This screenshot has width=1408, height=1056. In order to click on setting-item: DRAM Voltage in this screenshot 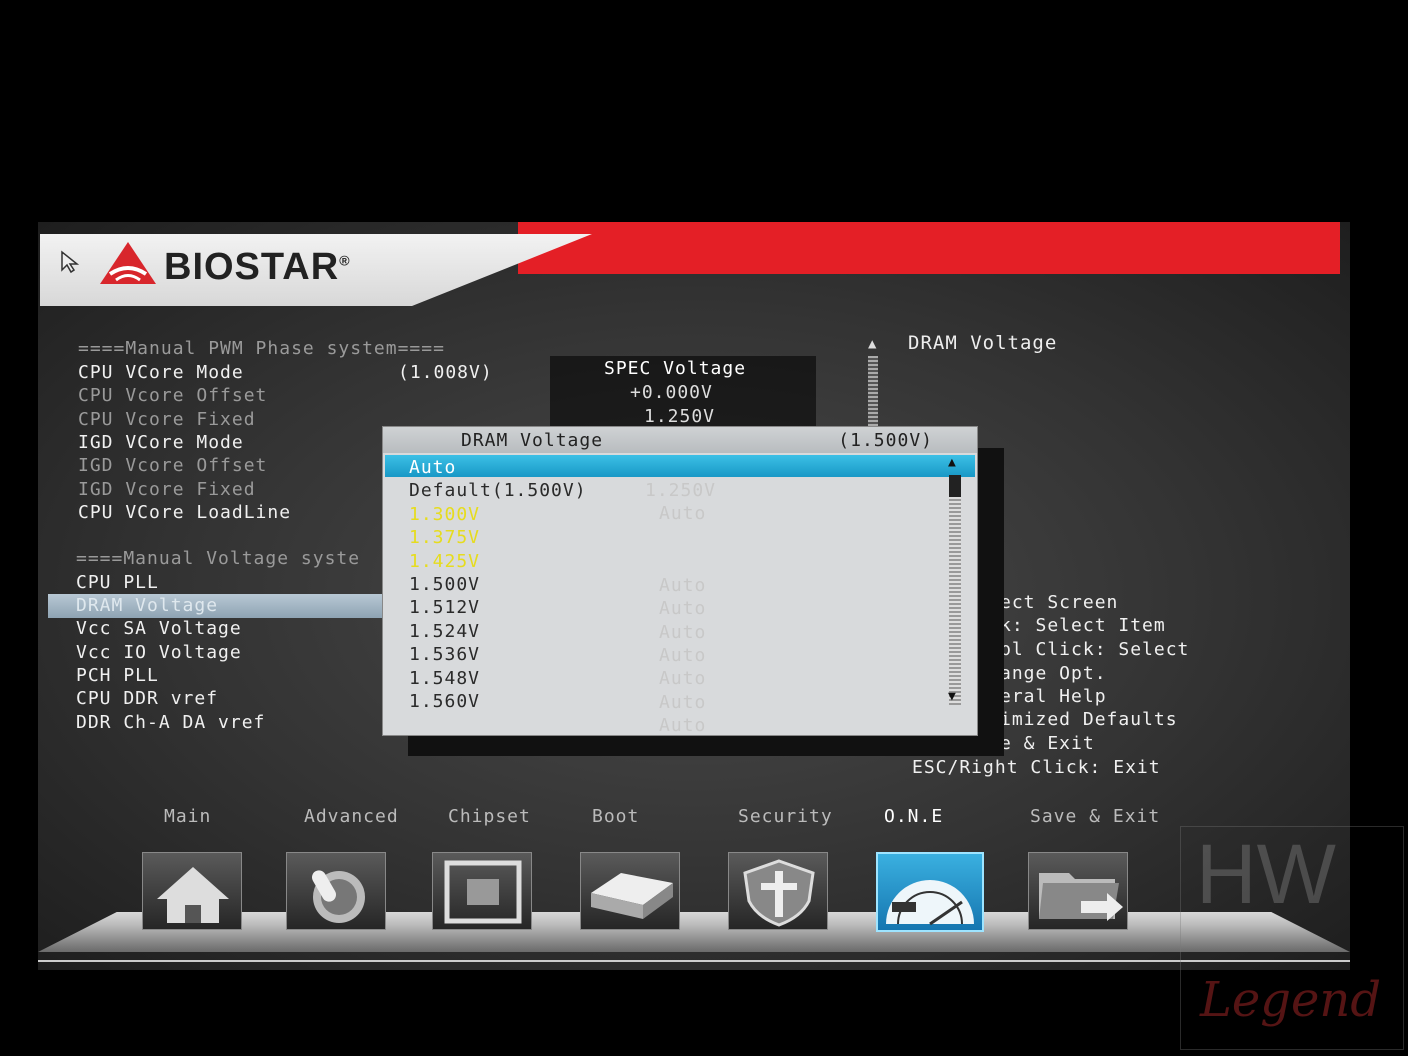, I will do `click(147, 605)`.